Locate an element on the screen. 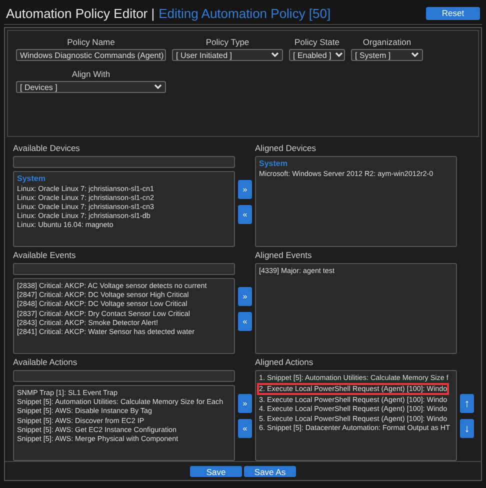 The width and height of the screenshot is (486, 488). list-title: Available Actions is located at coordinates (45, 362).